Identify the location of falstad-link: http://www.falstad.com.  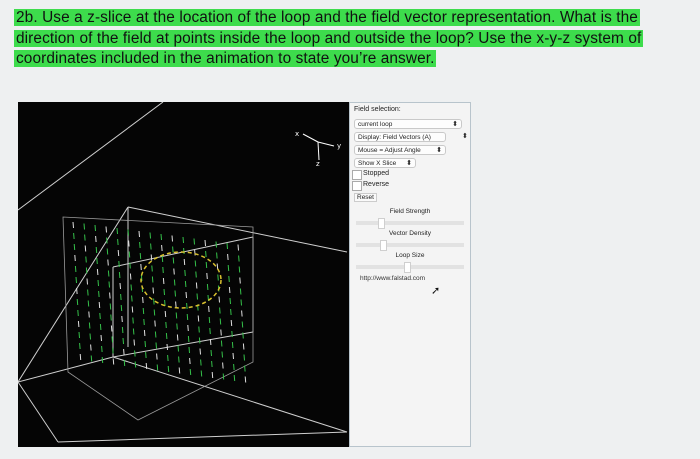
(392, 278).